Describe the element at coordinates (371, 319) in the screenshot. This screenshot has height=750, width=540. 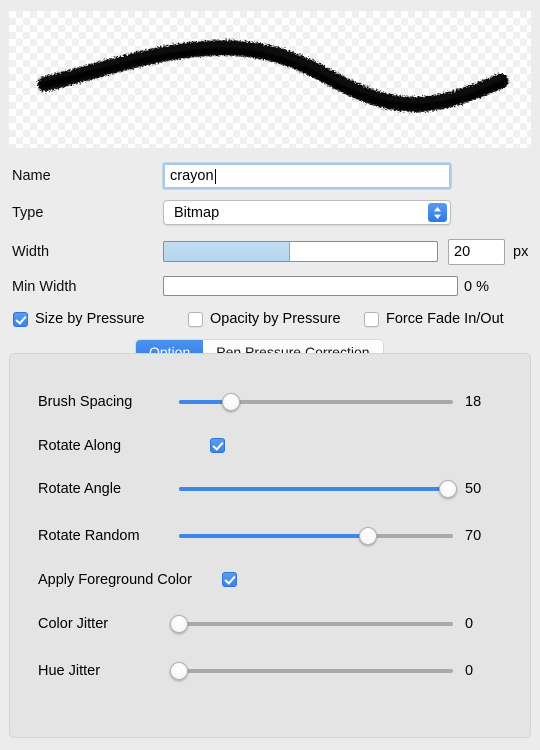
I see `checkbox-force-fade-box` at that location.